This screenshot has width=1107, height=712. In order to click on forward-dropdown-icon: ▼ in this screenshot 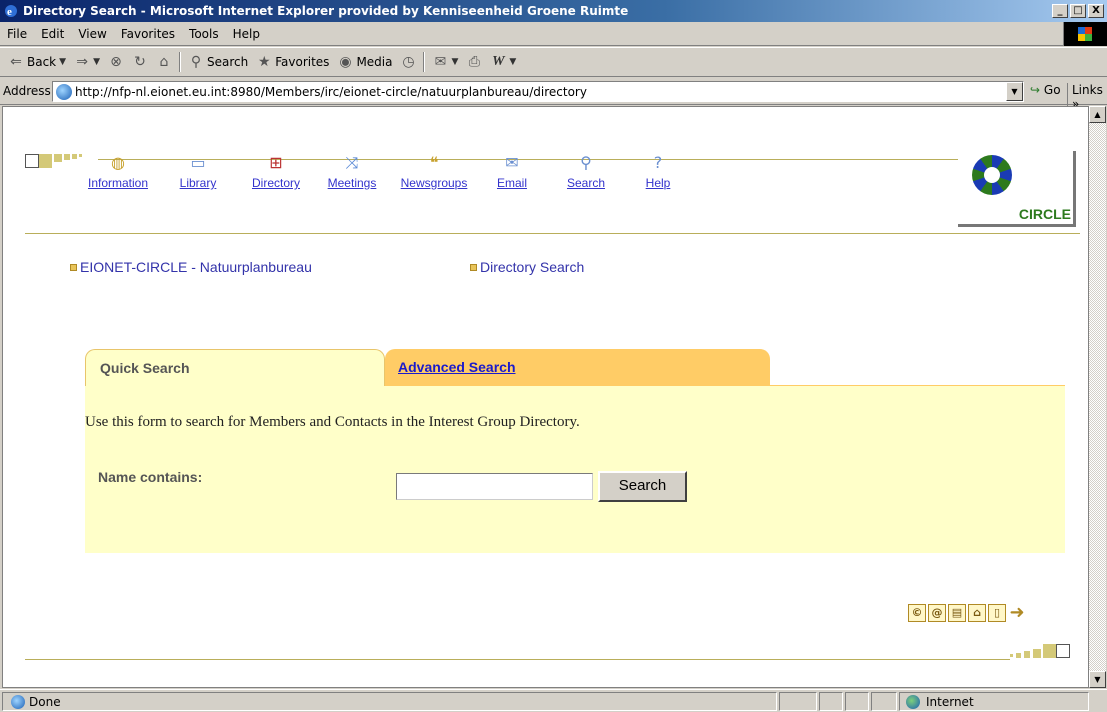, I will do `click(96, 62)`.